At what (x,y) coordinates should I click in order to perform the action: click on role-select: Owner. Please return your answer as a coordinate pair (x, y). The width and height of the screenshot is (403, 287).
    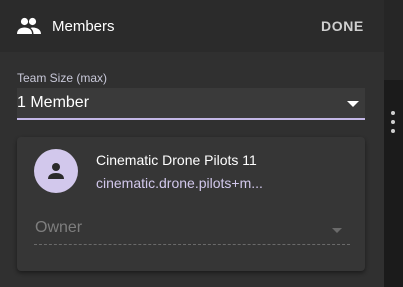
    Looking at the image, I should click on (192, 230).